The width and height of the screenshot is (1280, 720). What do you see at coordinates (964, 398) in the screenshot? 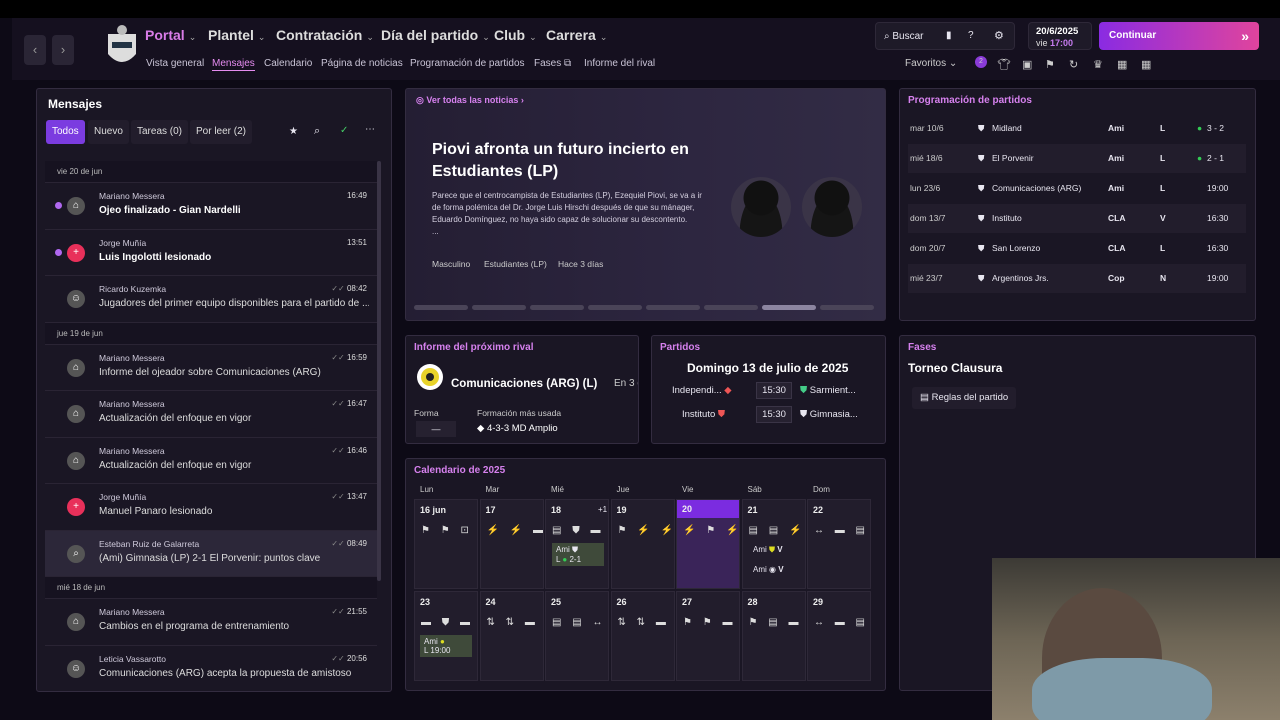
I see `rules-button: ▤ Reglas del partido` at bounding box center [964, 398].